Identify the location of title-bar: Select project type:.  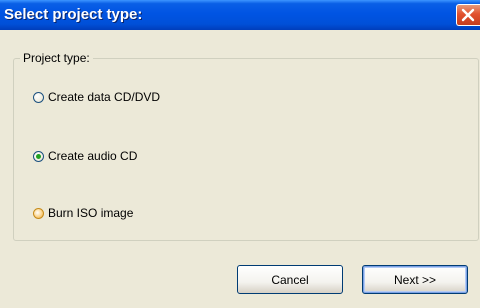
(240, 15).